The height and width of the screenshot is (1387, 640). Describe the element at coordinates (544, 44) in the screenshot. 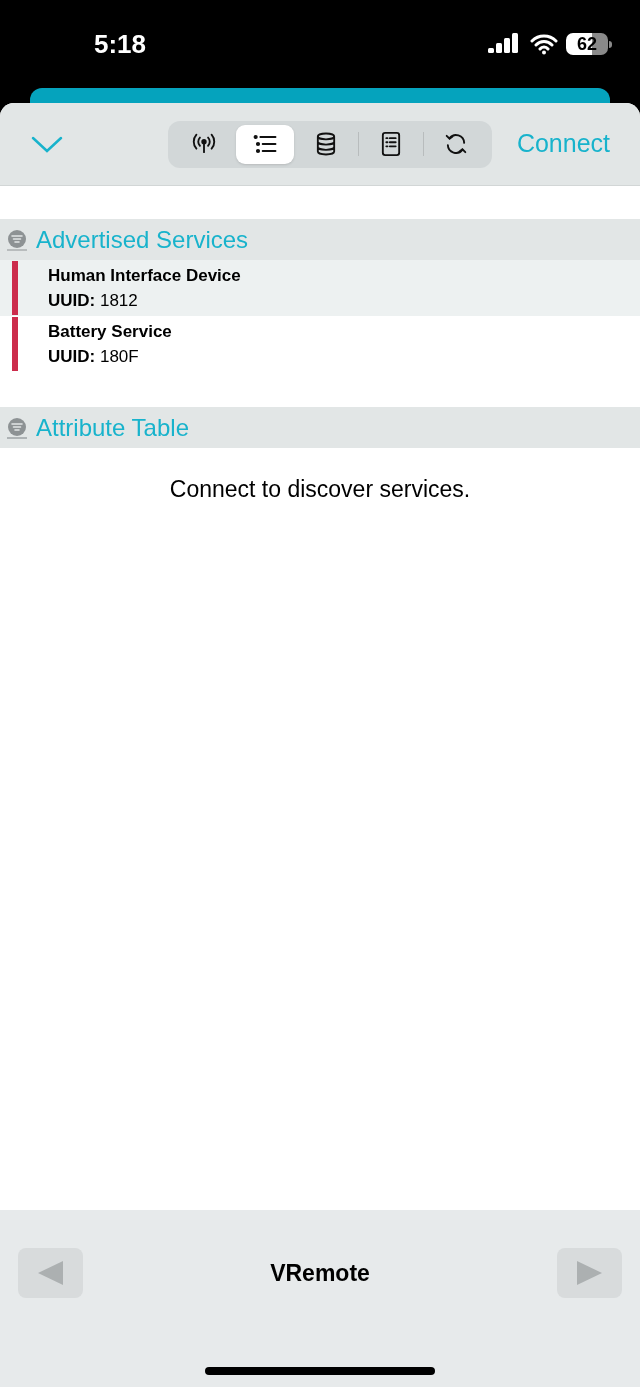

I see `wifi-icon` at that location.